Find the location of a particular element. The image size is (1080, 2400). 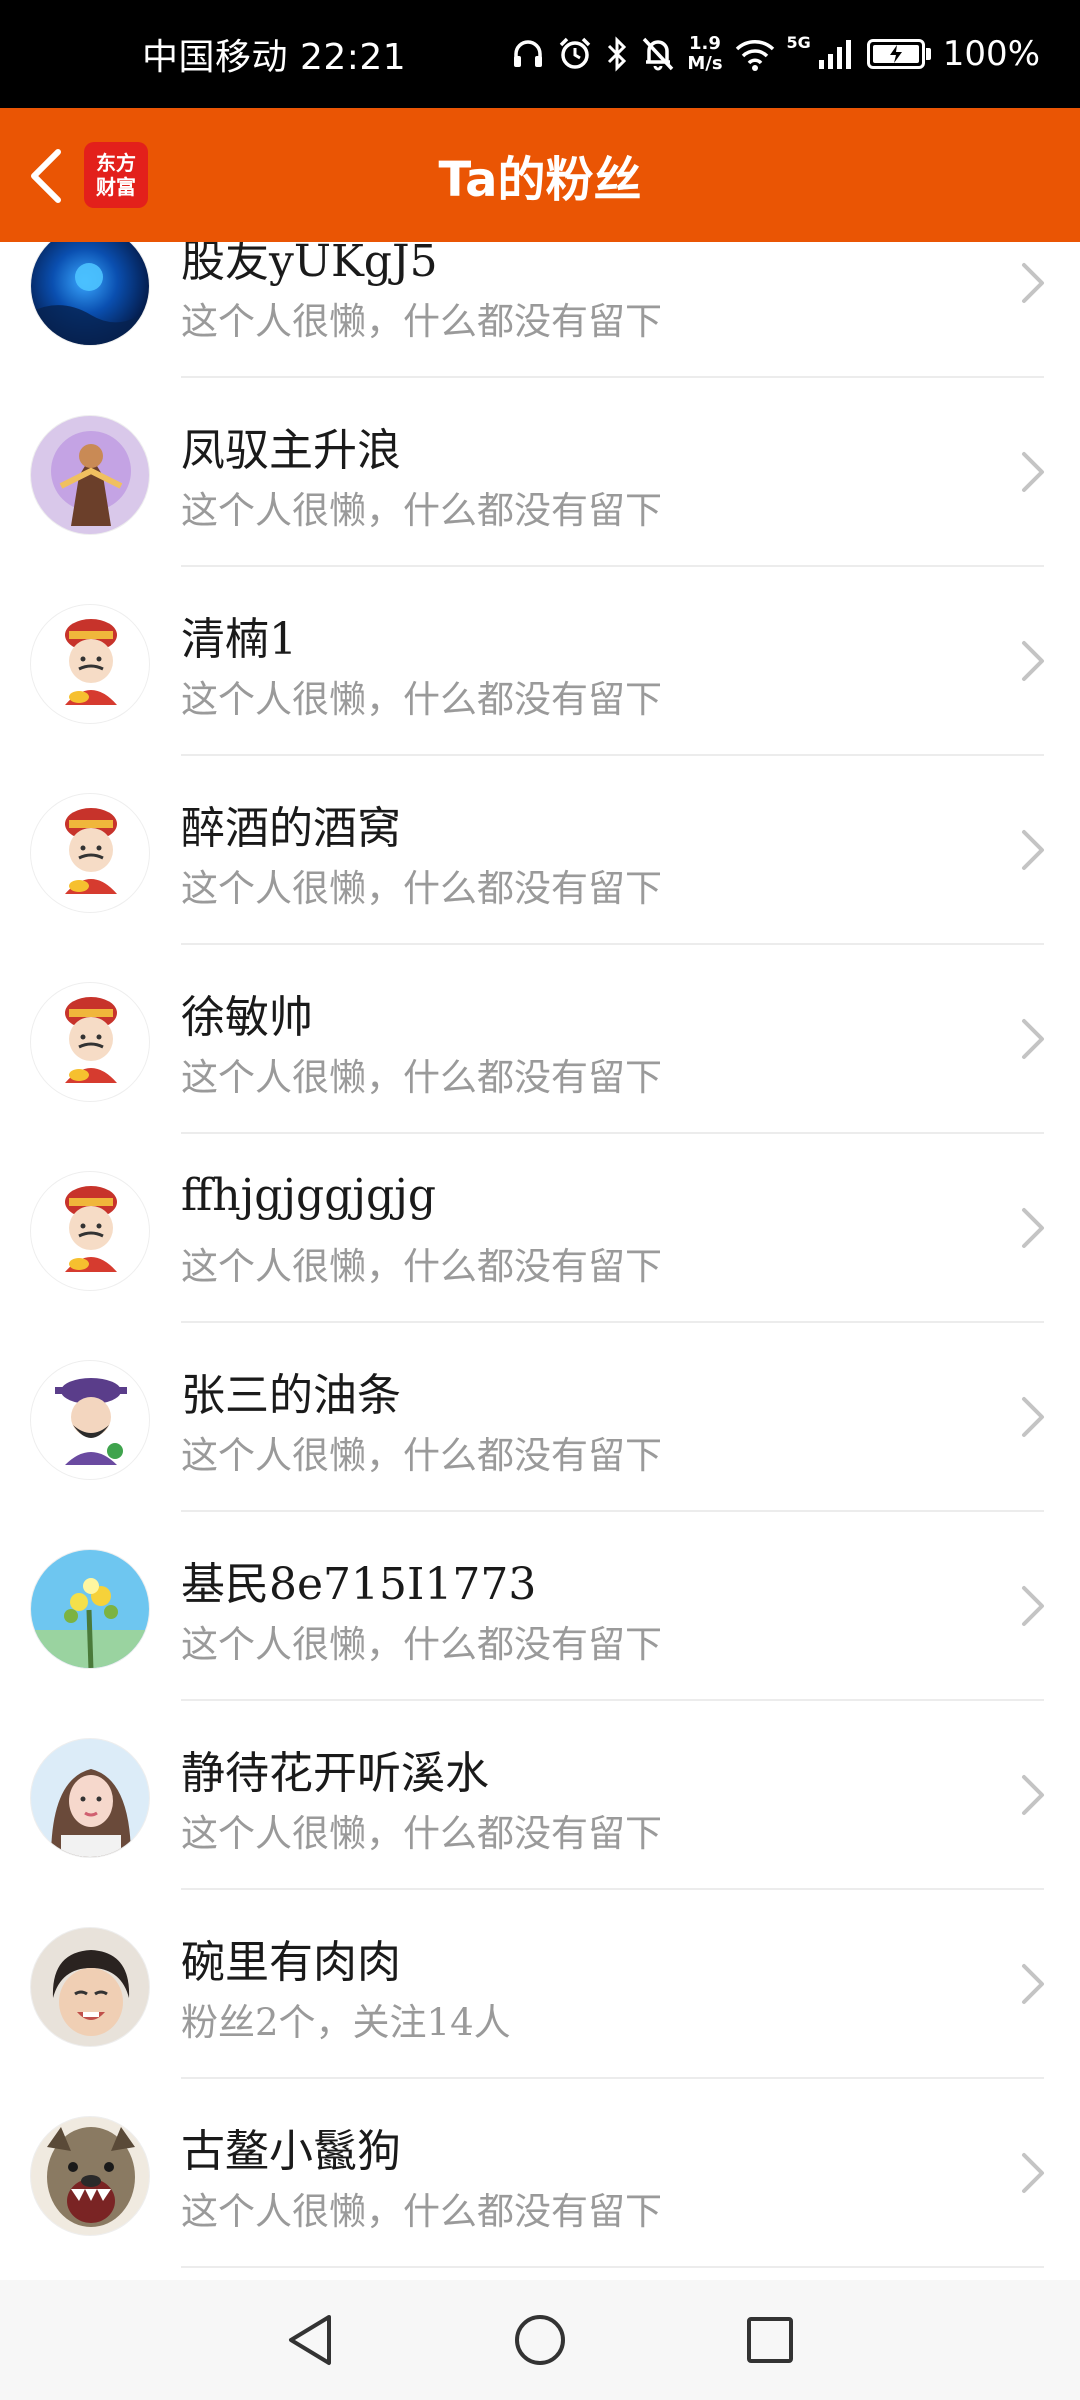

nav-back-button is located at coordinates (310, 2340).